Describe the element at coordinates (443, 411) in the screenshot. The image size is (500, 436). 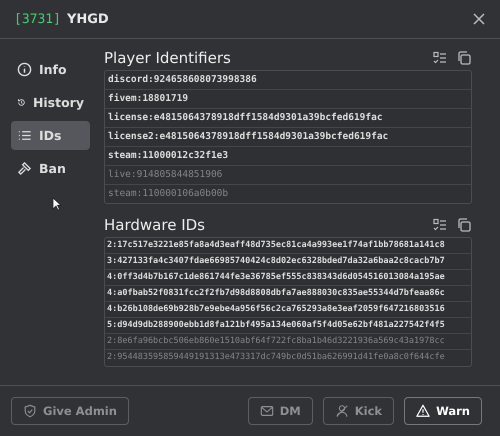
I see `warn-button: Warn` at that location.